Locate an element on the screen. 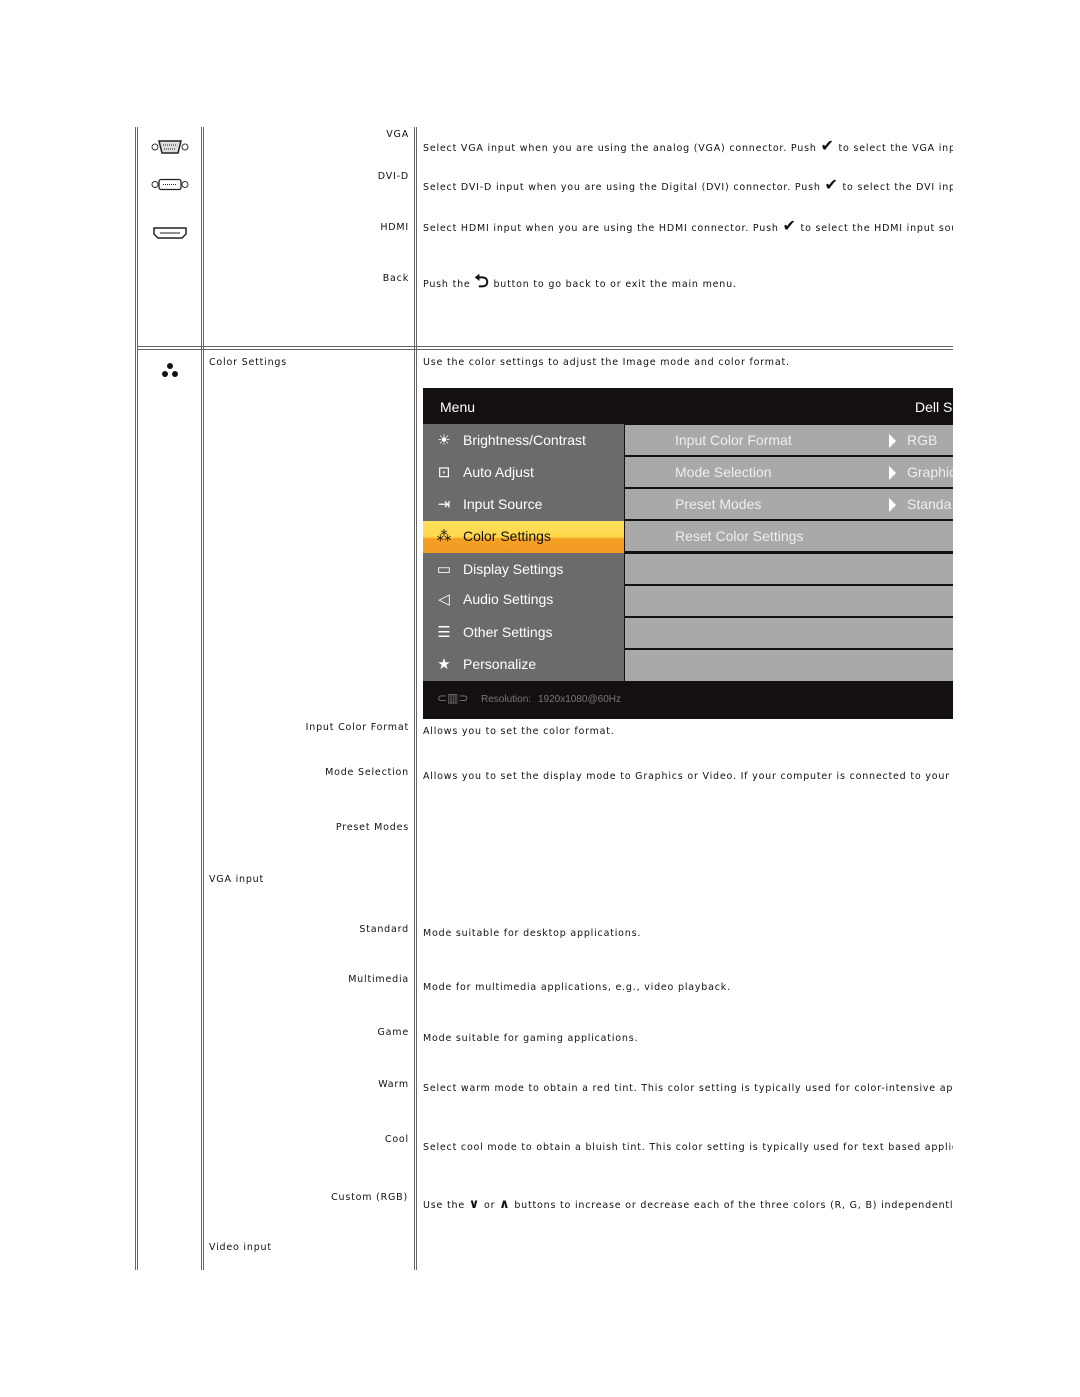 The image size is (1080, 1397). back-arrow-icon: ⮌ is located at coordinates (482, 281).